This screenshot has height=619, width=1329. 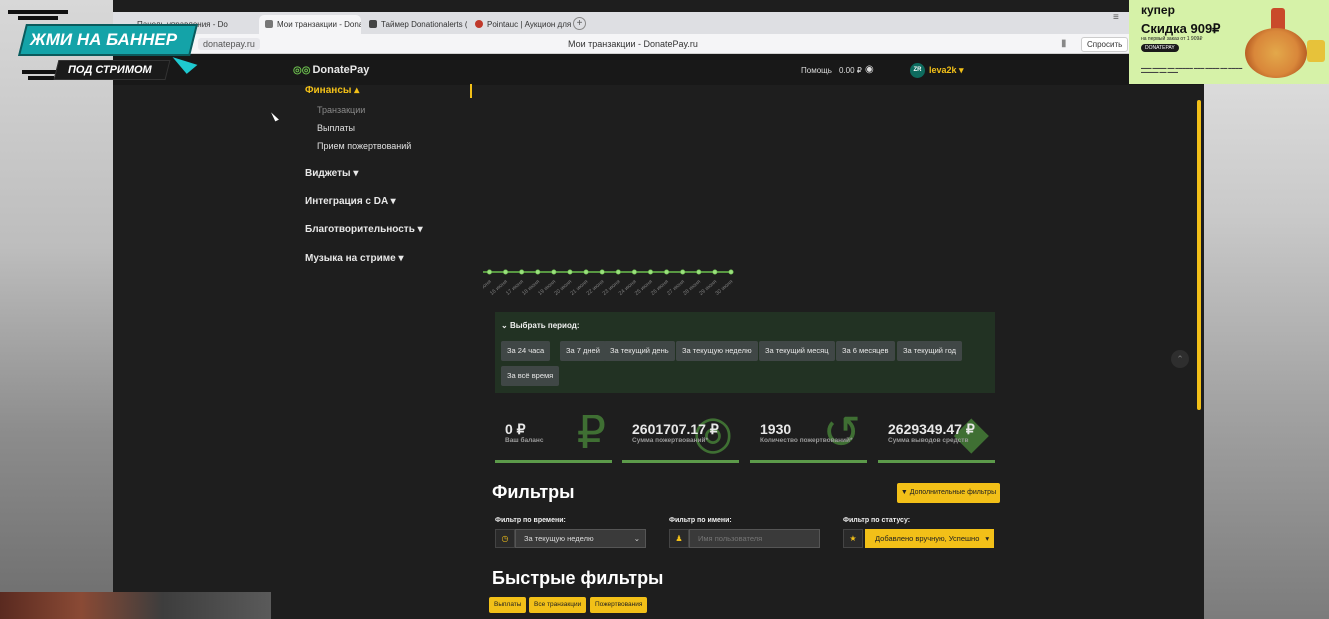 What do you see at coordinates (930, 351) in the screenshot?
I see `period-year-button: За текущий год` at bounding box center [930, 351].